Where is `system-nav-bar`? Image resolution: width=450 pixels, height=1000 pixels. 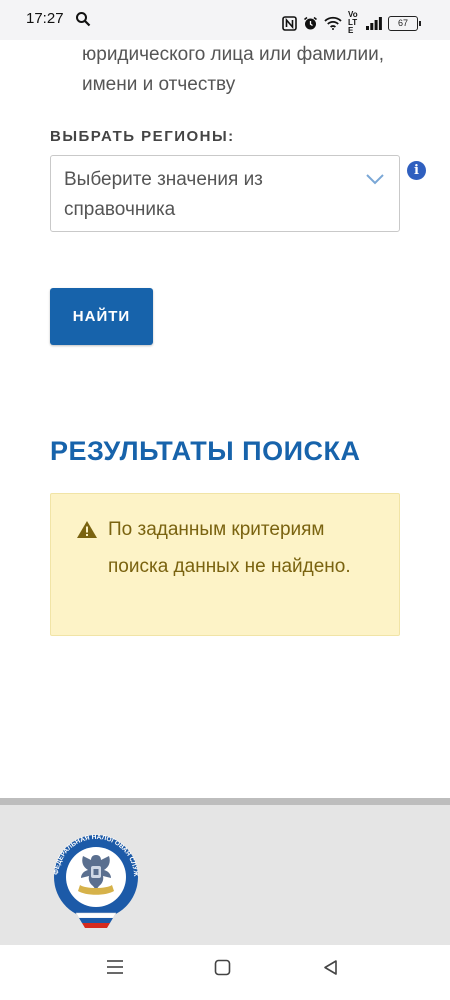
system-nav-bar is located at coordinates (225, 972).